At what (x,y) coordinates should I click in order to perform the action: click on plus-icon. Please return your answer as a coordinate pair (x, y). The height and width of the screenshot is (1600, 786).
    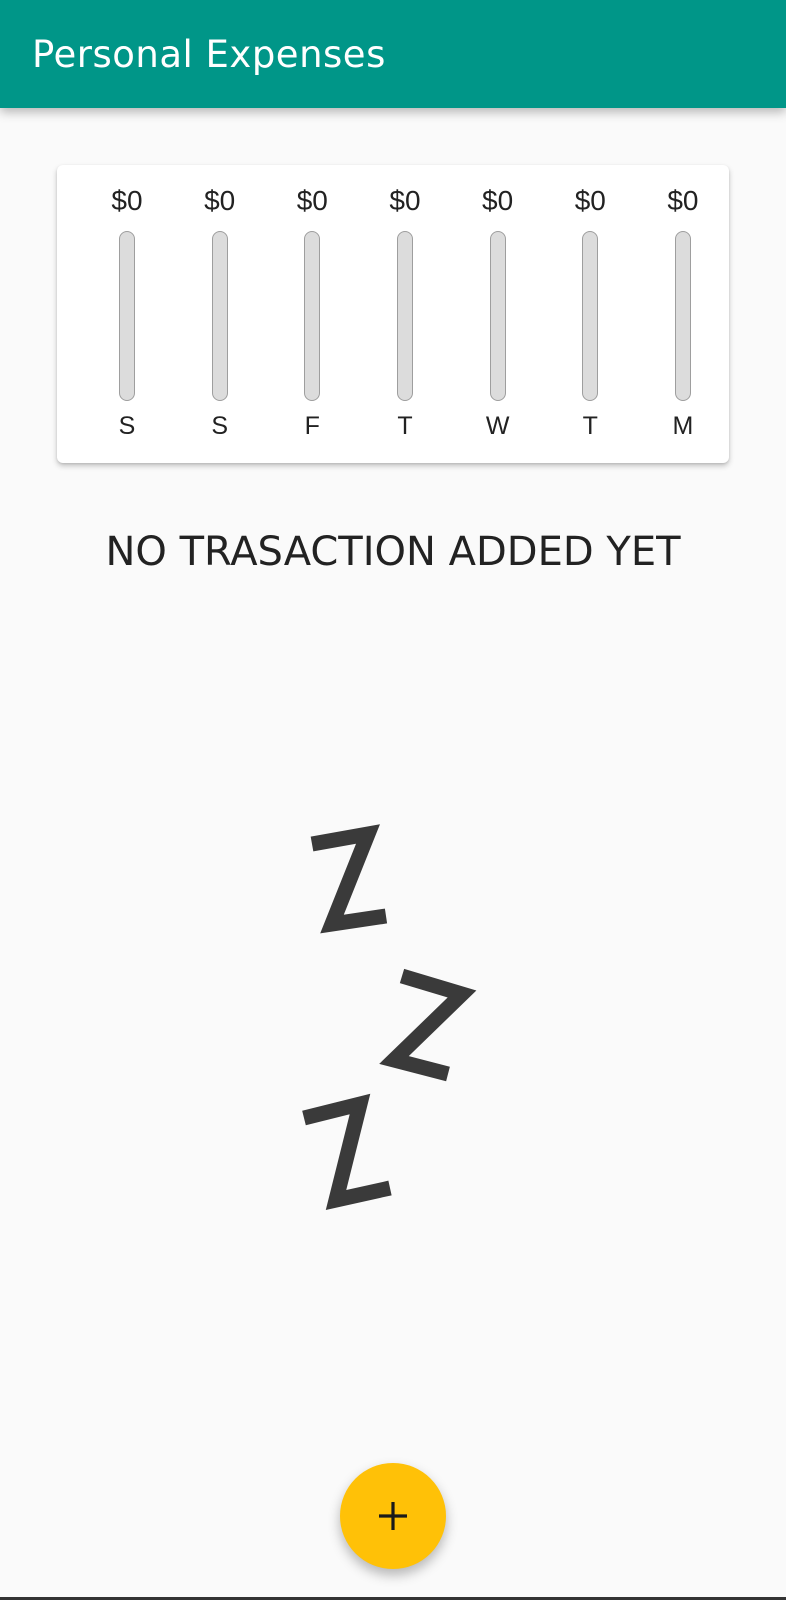
    Looking at the image, I should click on (393, 1516).